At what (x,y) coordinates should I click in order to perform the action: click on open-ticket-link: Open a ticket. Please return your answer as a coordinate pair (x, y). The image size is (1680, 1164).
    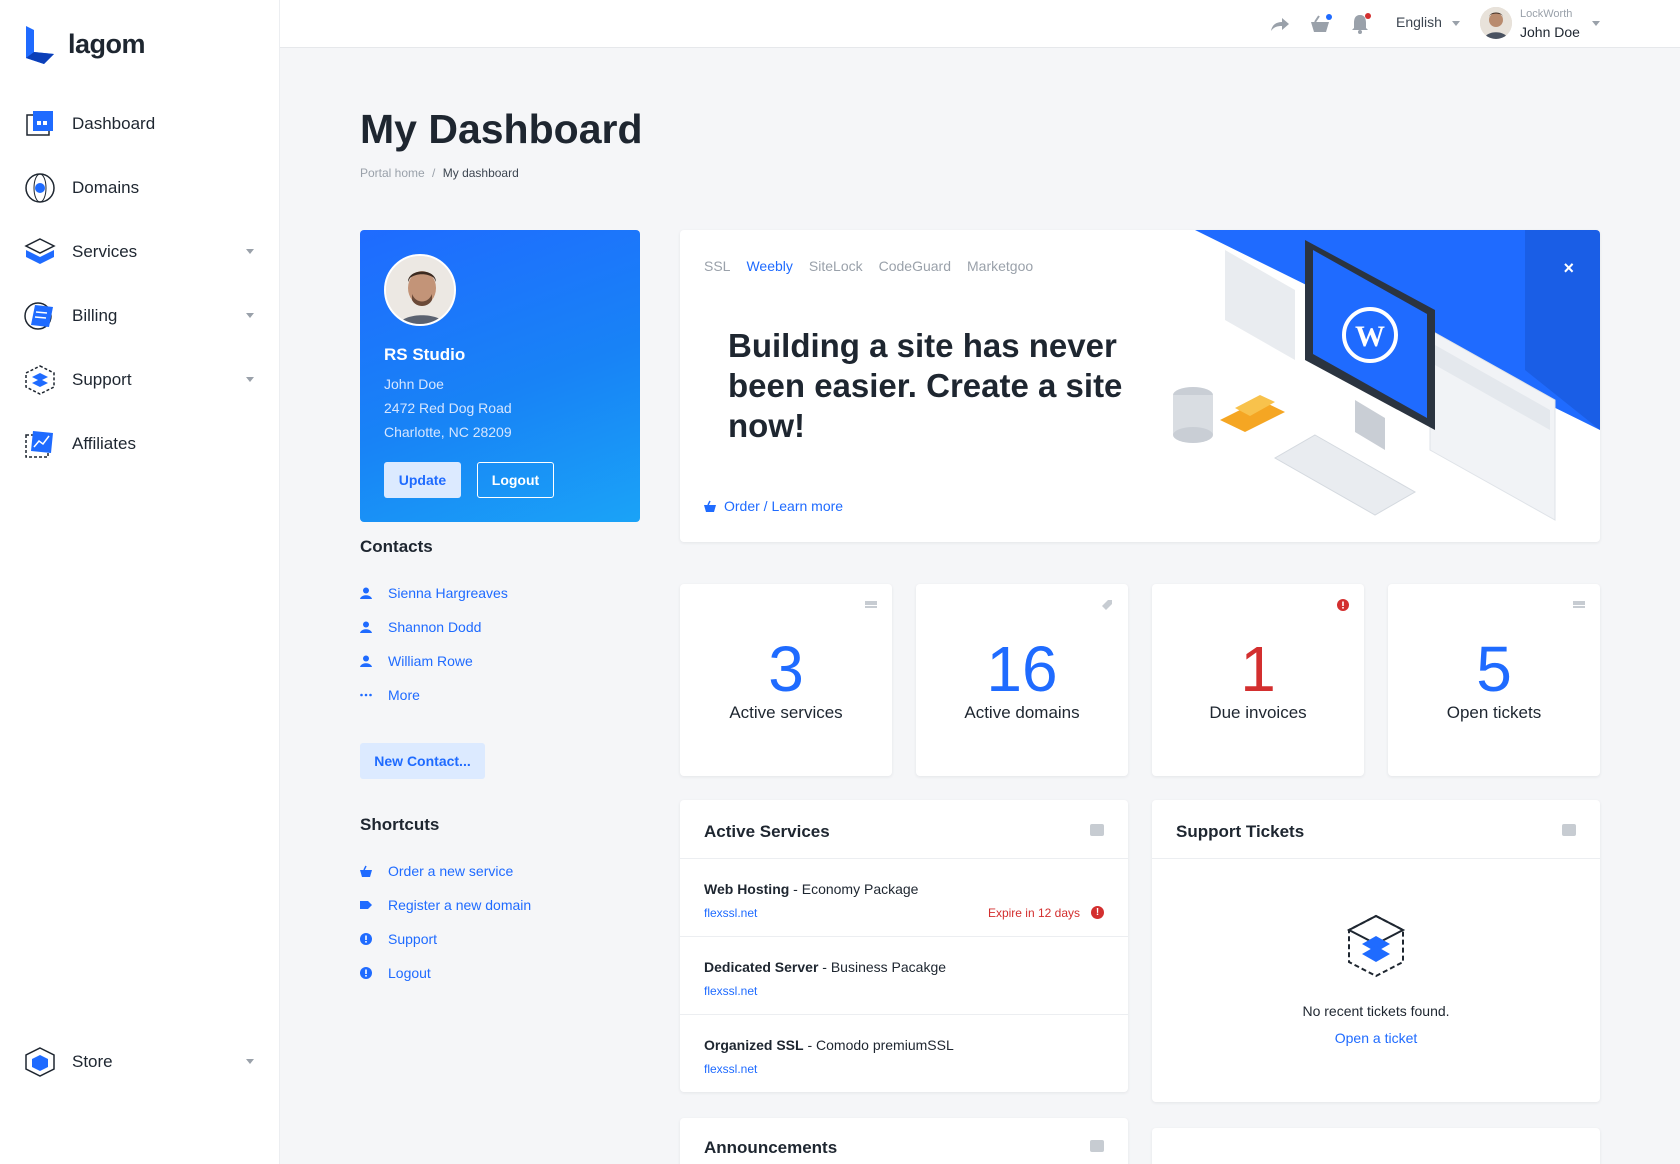
    Looking at the image, I should click on (1376, 1038).